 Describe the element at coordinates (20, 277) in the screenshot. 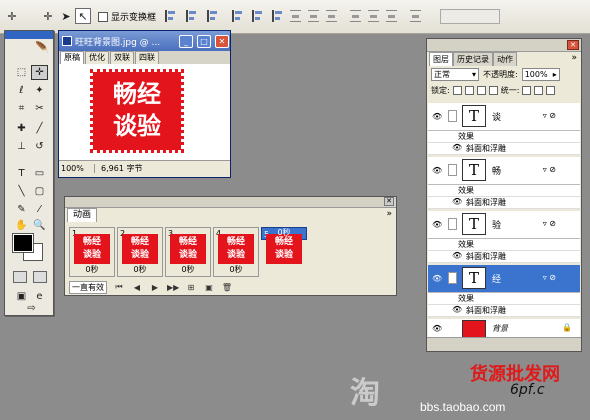

I see `standard-mode-icon` at that location.